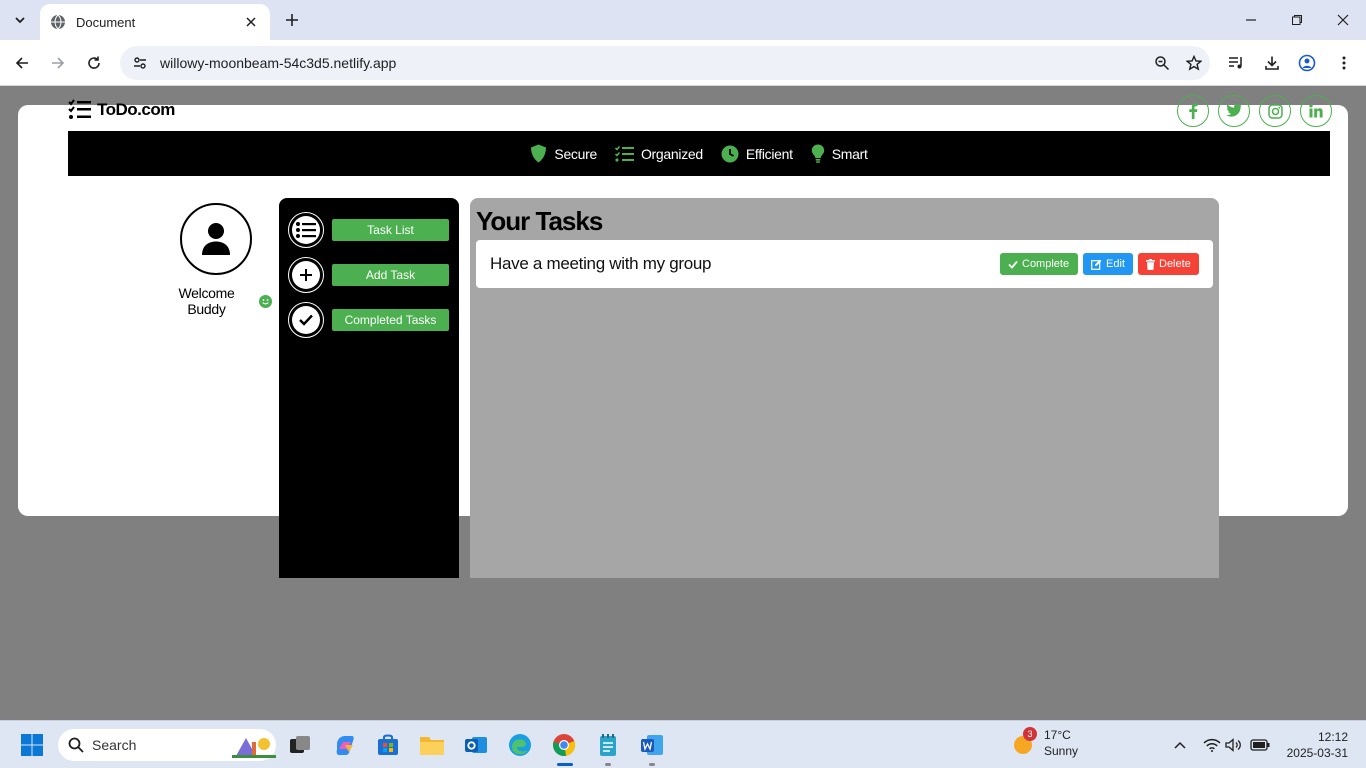 The height and width of the screenshot is (768, 1366). Describe the element at coordinates (1193, 111) in the screenshot. I see `facebook-icon` at that location.